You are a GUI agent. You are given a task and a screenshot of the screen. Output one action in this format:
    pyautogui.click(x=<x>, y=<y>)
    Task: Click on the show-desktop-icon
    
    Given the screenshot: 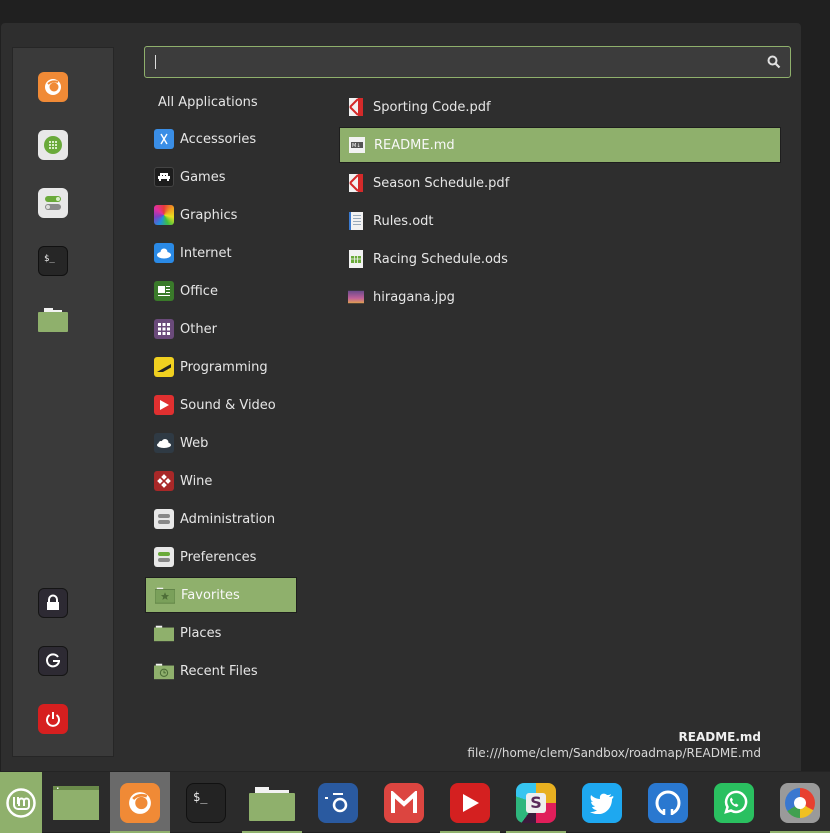 What is the action you would take?
    pyautogui.click(x=76, y=802)
    